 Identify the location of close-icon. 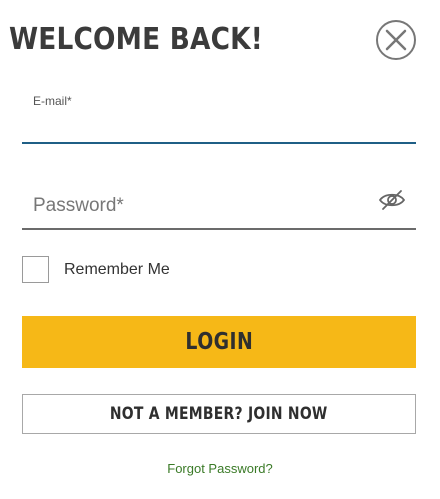
(396, 40).